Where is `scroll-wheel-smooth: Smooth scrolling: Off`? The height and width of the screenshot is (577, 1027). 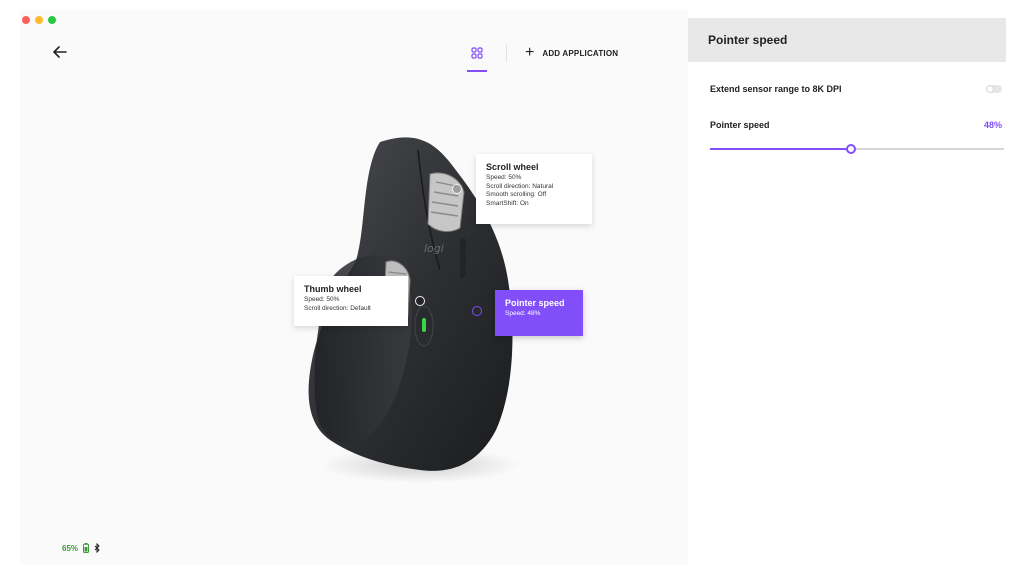 scroll-wheel-smooth: Smooth scrolling: Off is located at coordinates (516, 194).